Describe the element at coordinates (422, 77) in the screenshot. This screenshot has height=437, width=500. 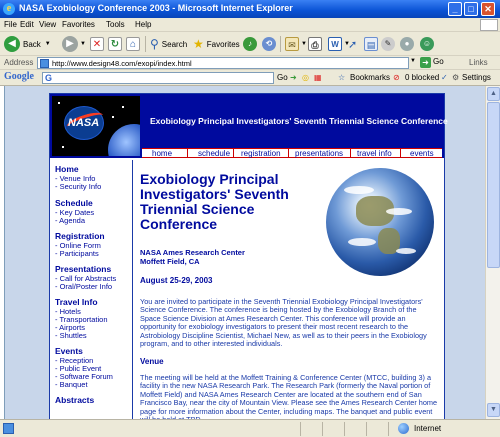
I see `popup-blocked-count: 0 blocked` at that location.